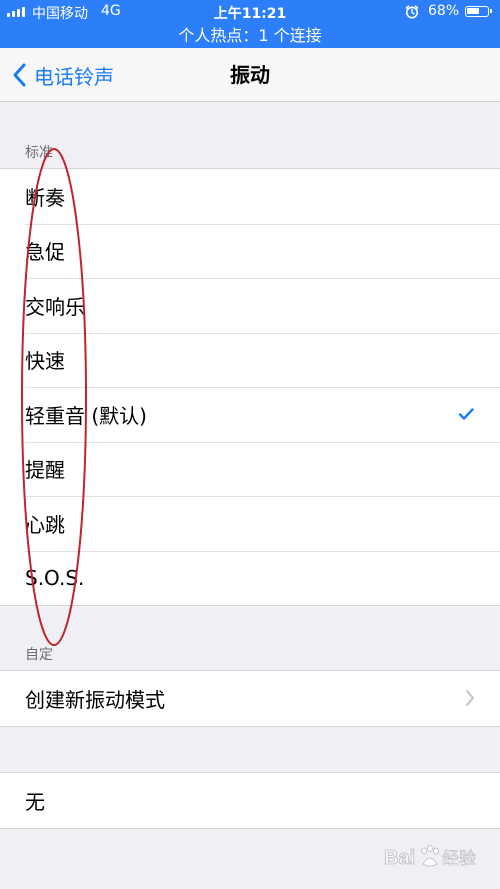 The height and width of the screenshot is (889, 500). What do you see at coordinates (250, 305) in the screenshot?
I see `vibration-option: 交响乐` at bounding box center [250, 305].